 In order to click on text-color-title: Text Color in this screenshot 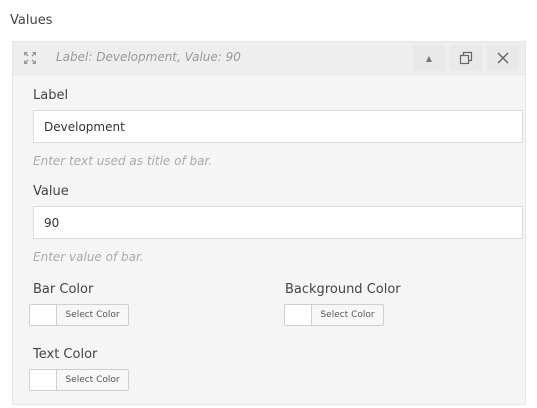, I will do `click(65, 354)`.